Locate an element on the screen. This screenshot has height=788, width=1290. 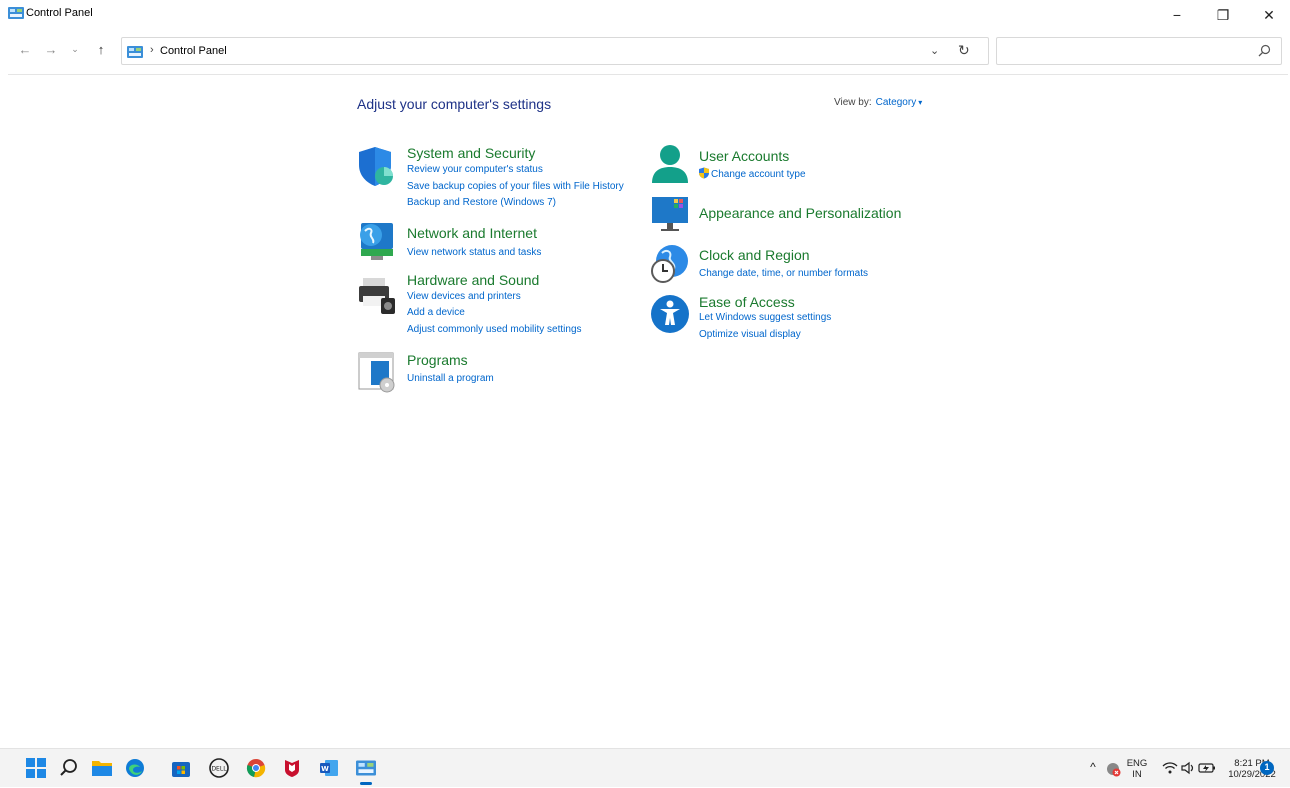
show-hidden-icons-button: ^ is located at coordinates (1093, 768).